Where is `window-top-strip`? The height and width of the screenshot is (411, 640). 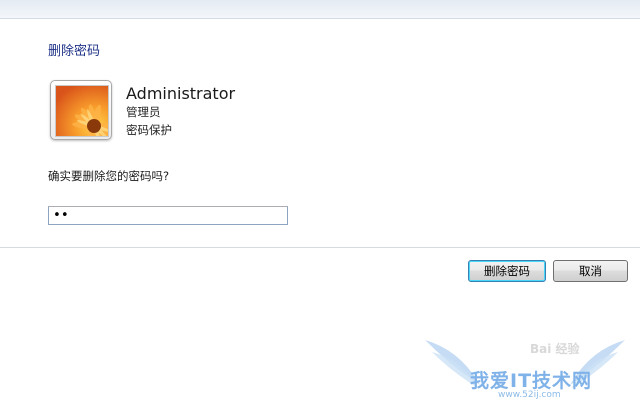 window-top-strip is located at coordinates (320, 9).